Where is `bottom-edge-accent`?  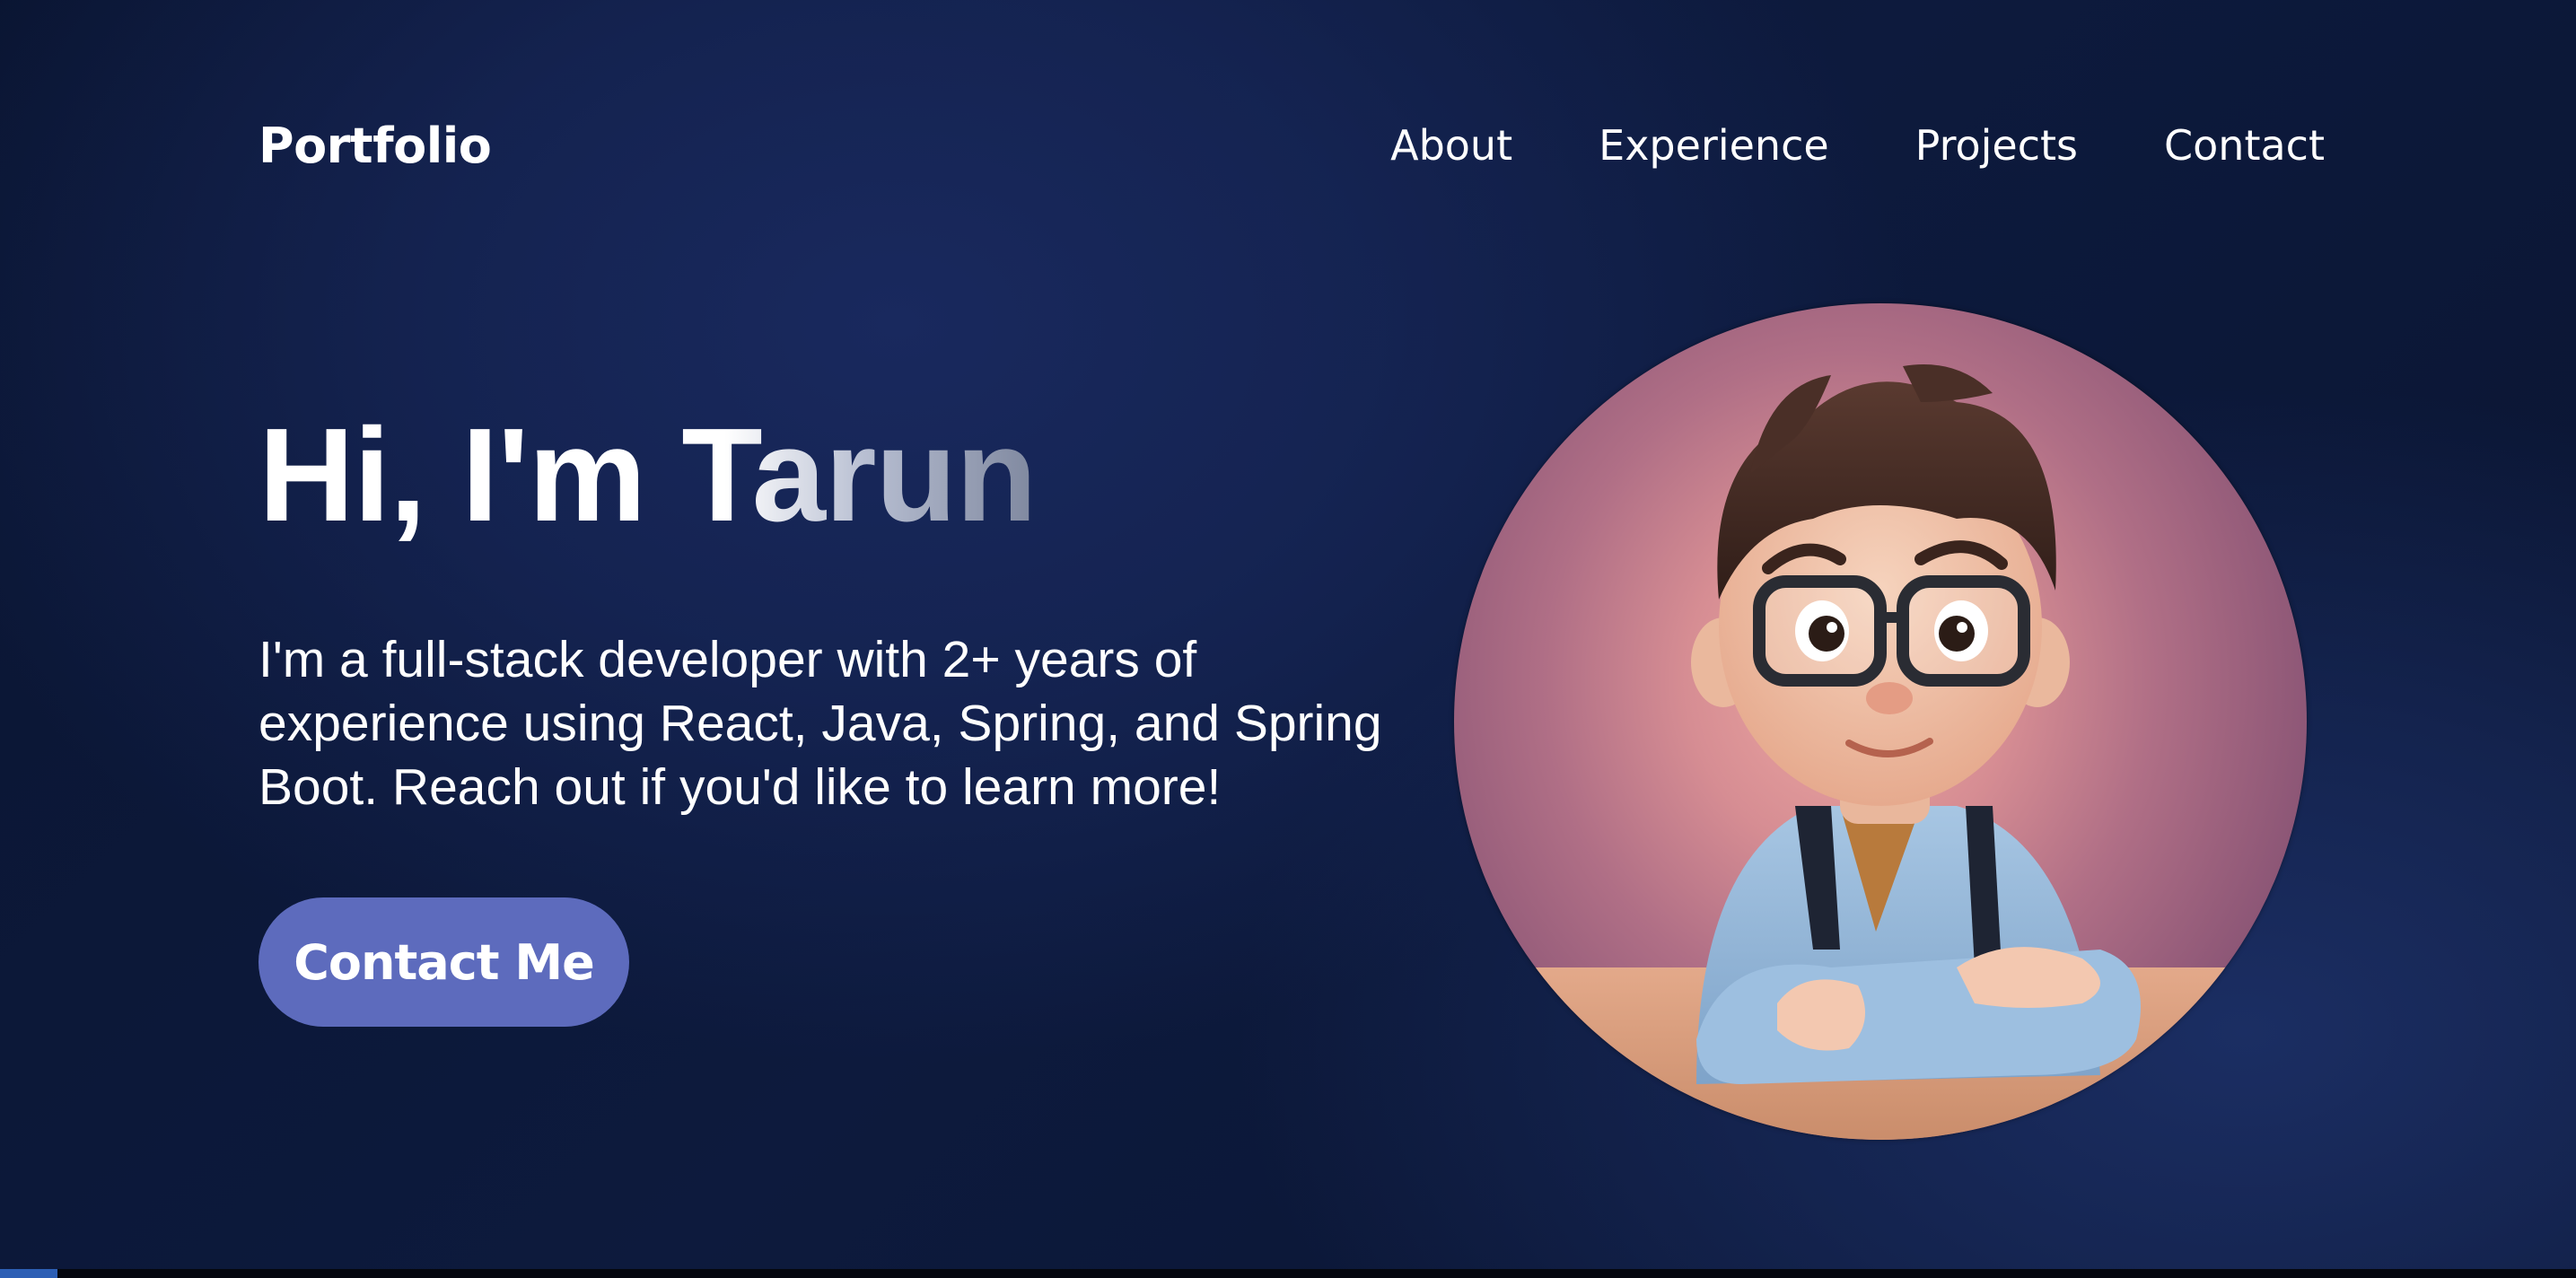
bottom-edge-accent is located at coordinates (28, 1274).